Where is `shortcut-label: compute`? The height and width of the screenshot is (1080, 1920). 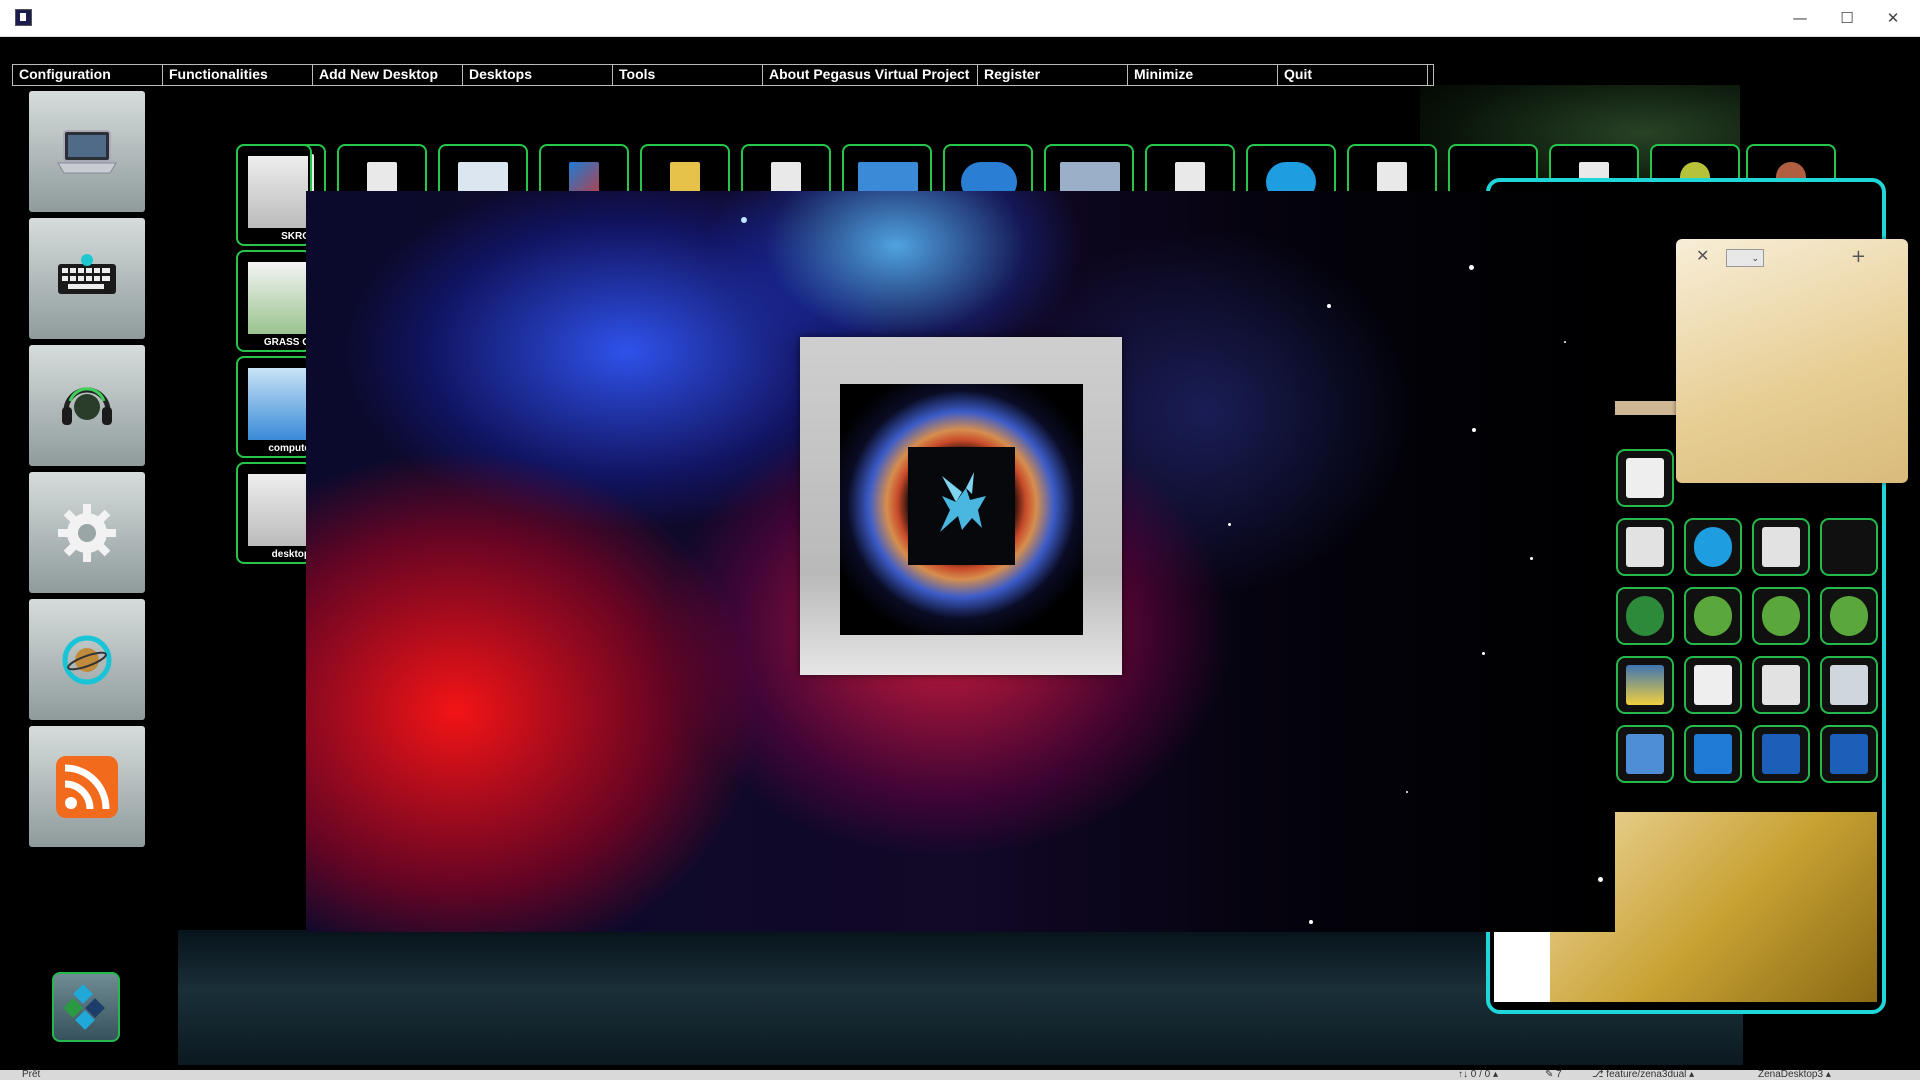
shortcut-label: compute is located at coordinates (289, 448).